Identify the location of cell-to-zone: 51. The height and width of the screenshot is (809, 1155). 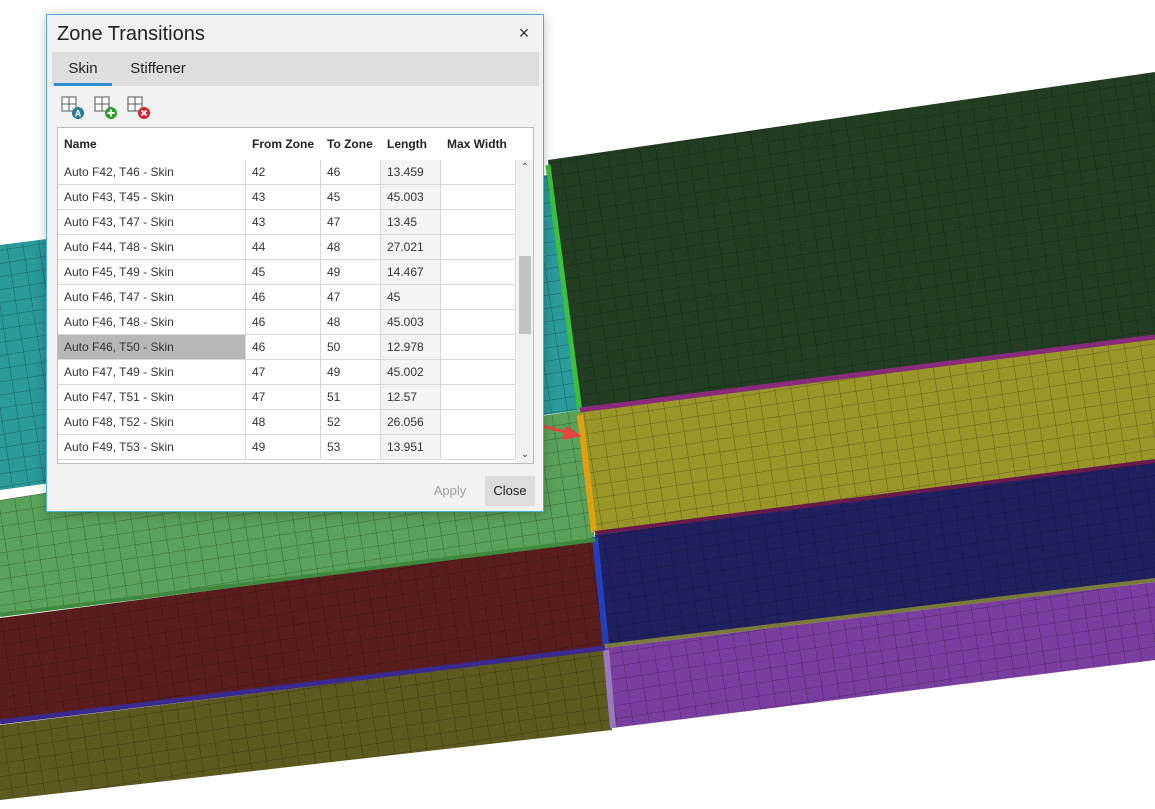
(351, 397).